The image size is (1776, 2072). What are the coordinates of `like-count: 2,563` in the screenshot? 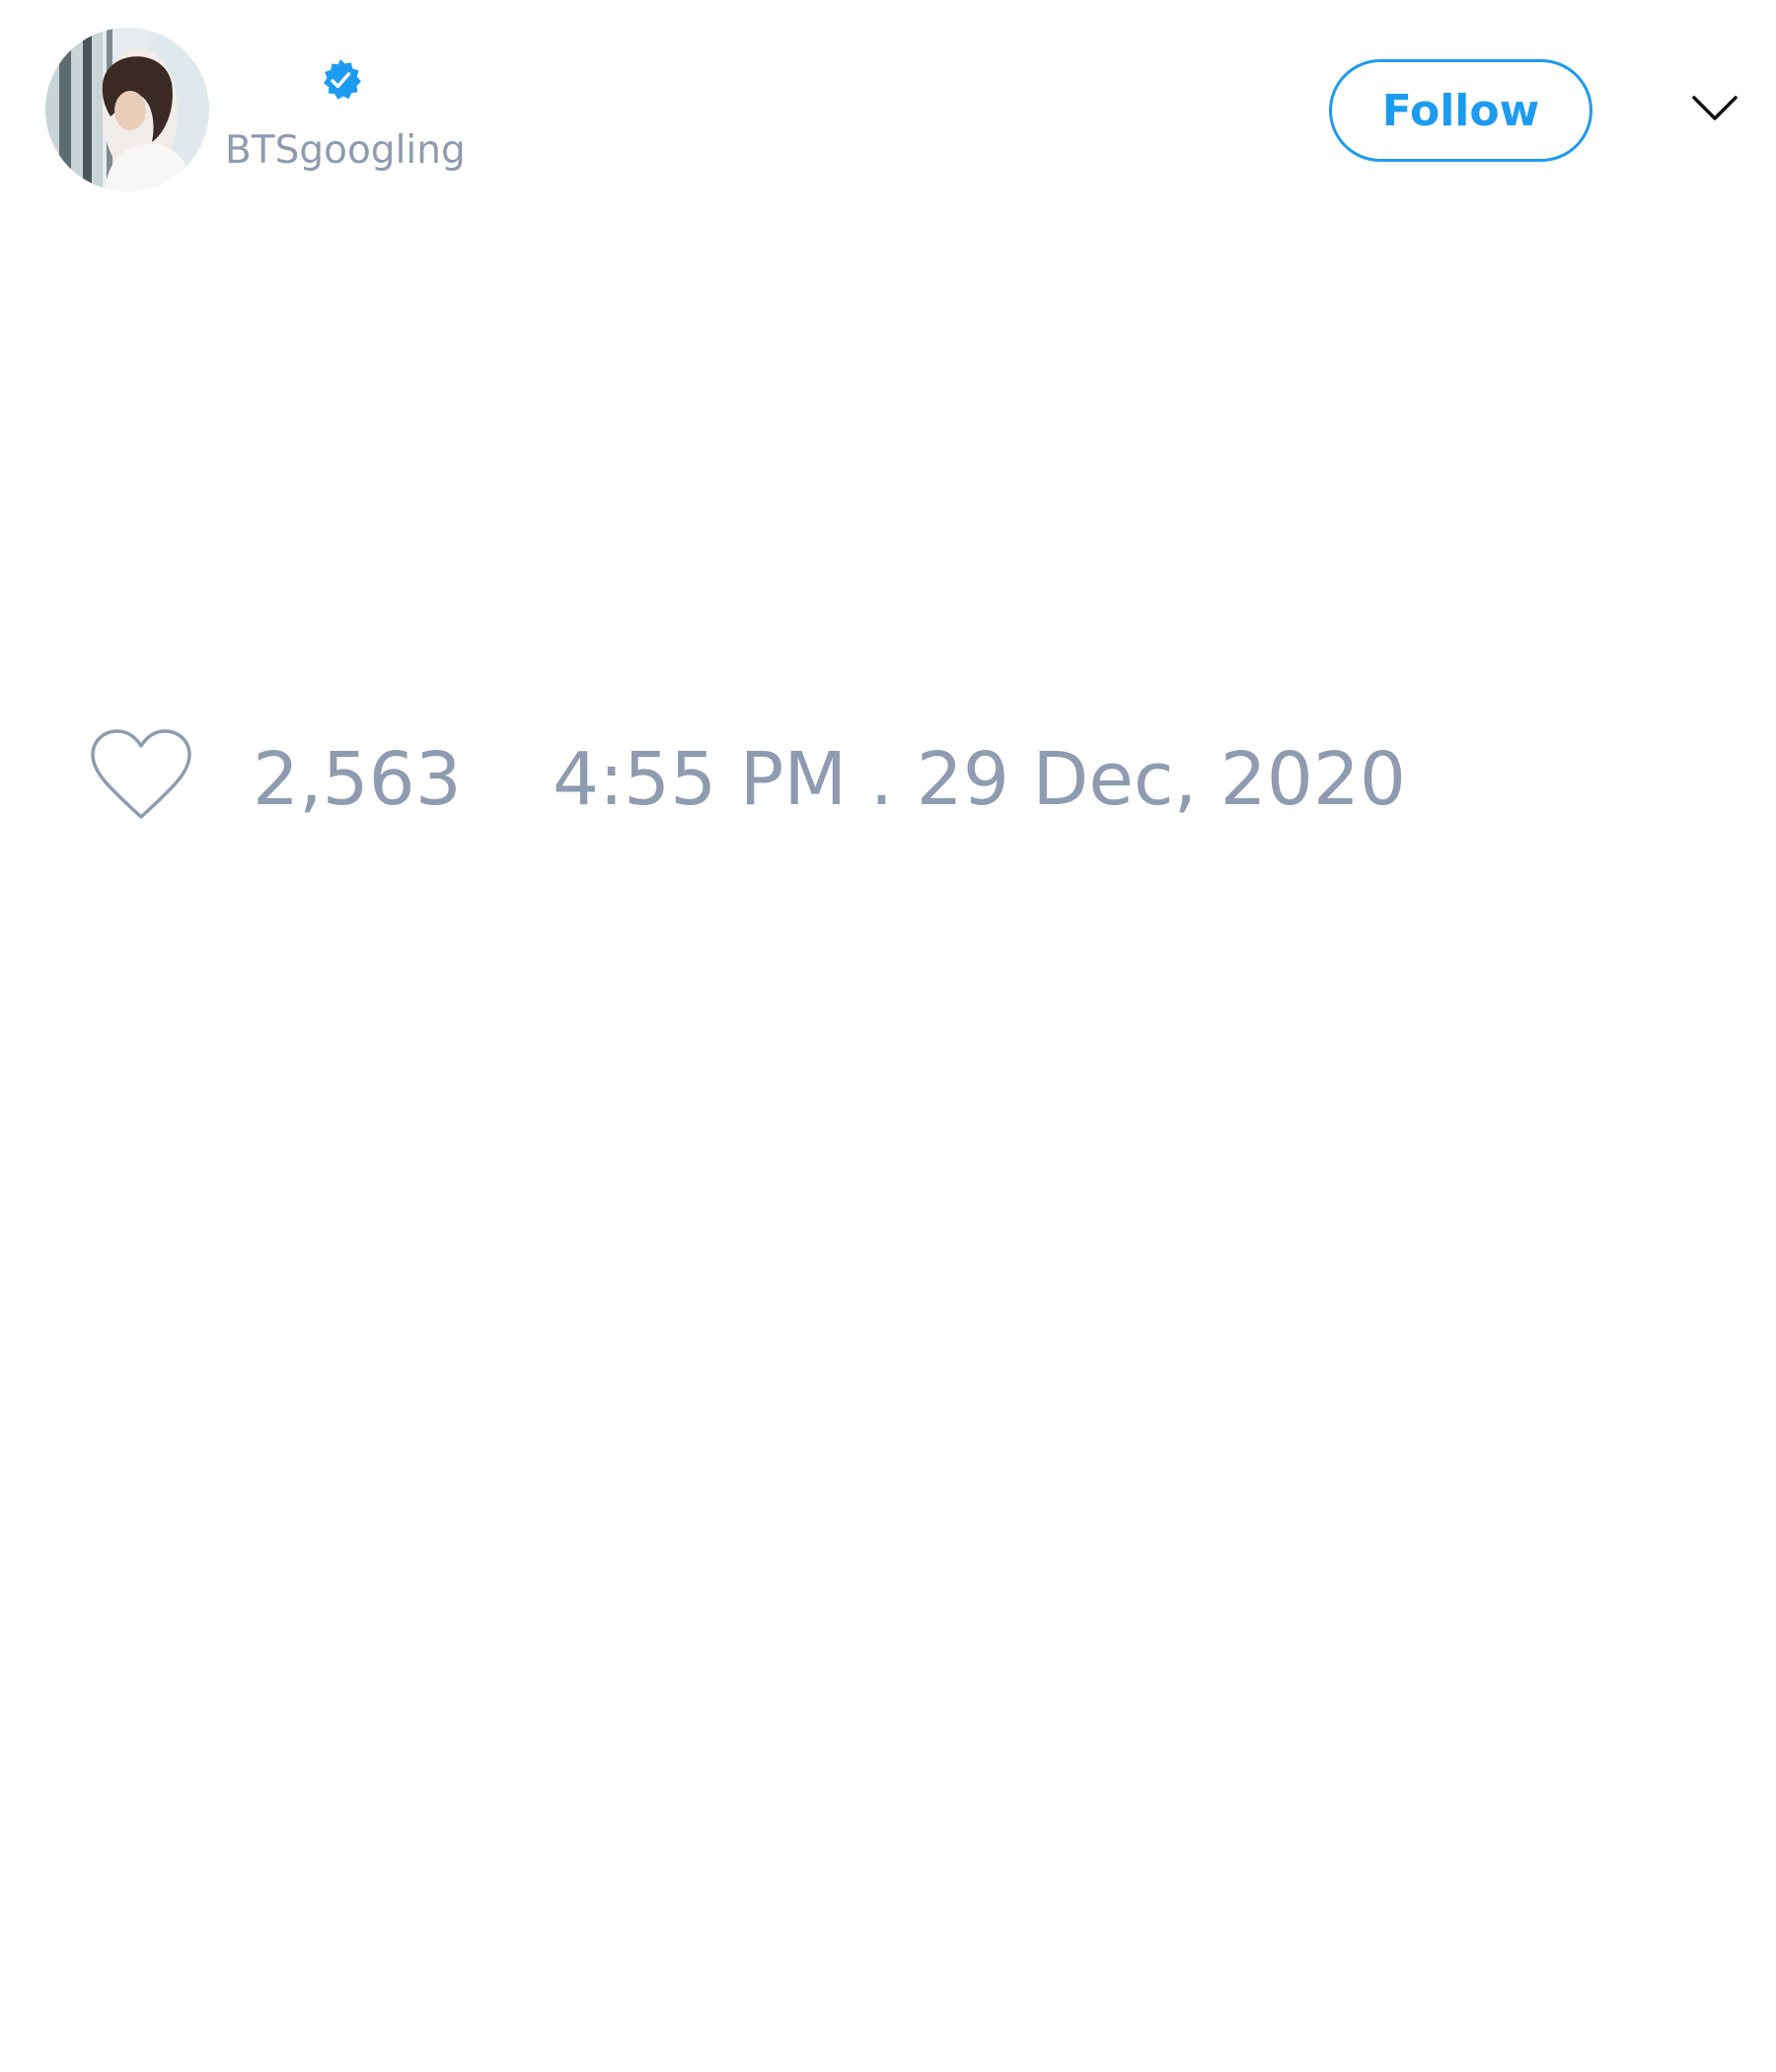 It's located at (357, 780).